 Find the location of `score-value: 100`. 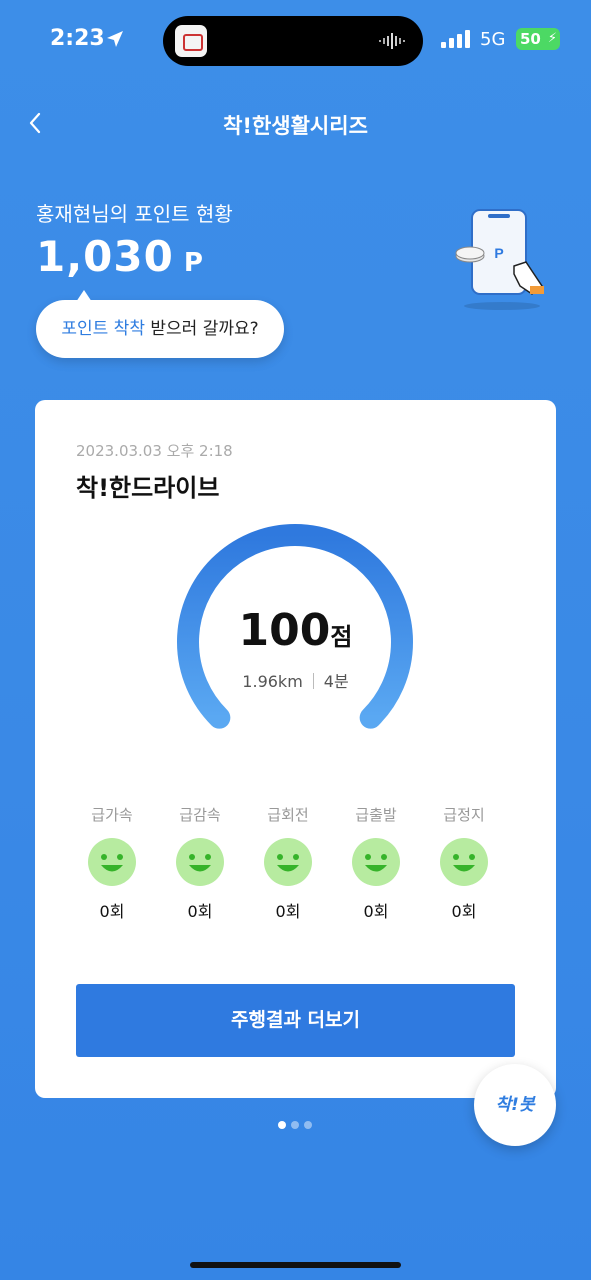

score-value: 100 is located at coordinates (284, 630).